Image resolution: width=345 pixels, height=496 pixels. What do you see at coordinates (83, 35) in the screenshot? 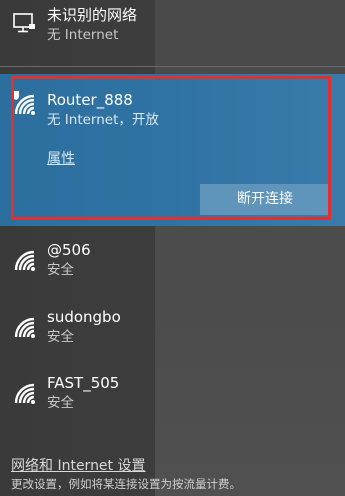
I see `wired-network-status: 无 Internet` at bounding box center [83, 35].